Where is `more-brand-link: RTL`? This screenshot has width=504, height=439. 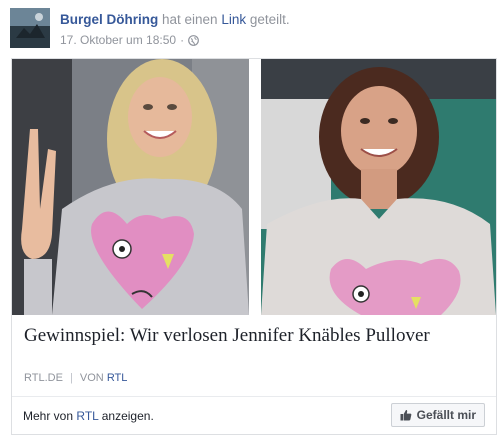
more-brand-link: RTL is located at coordinates (87, 416).